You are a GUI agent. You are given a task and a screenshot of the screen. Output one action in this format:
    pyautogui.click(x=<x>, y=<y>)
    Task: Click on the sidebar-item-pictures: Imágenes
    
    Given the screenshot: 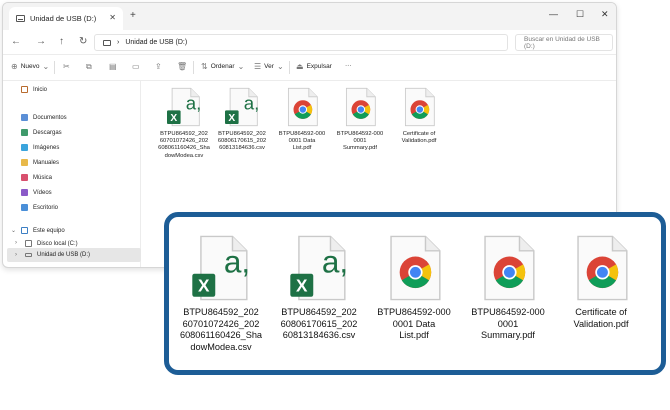 What is the action you would take?
    pyautogui.click(x=40, y=147)
    